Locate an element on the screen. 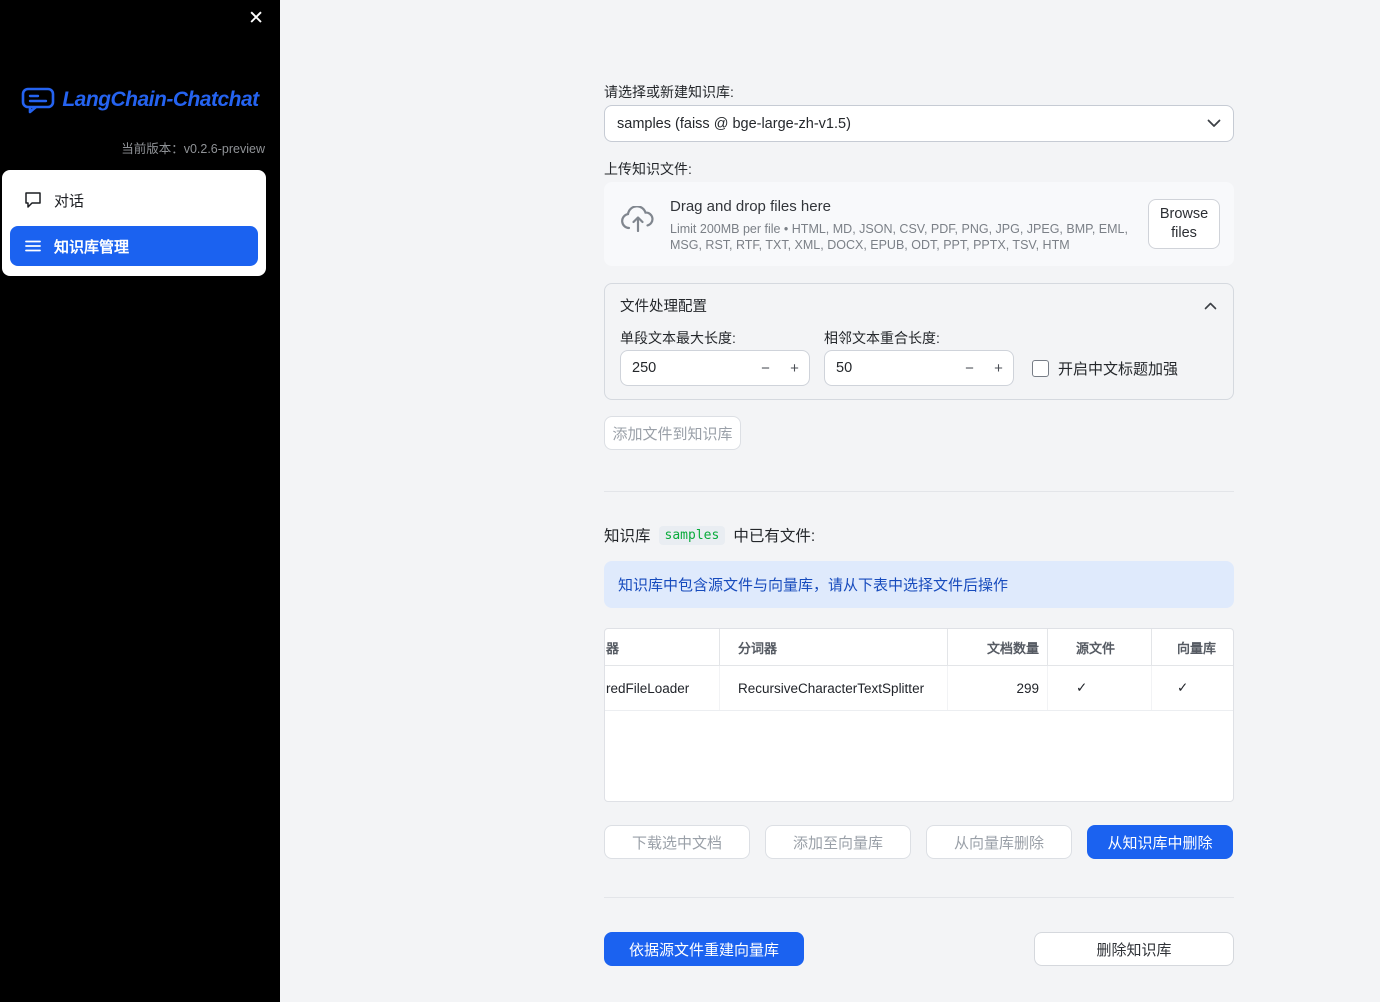 This screenshot has height=1002, width=1380. file-actions-row: 下载选中文档 添加至向量库 从向量库删除 从知识库中删除 is located at coordinates (919, 842).